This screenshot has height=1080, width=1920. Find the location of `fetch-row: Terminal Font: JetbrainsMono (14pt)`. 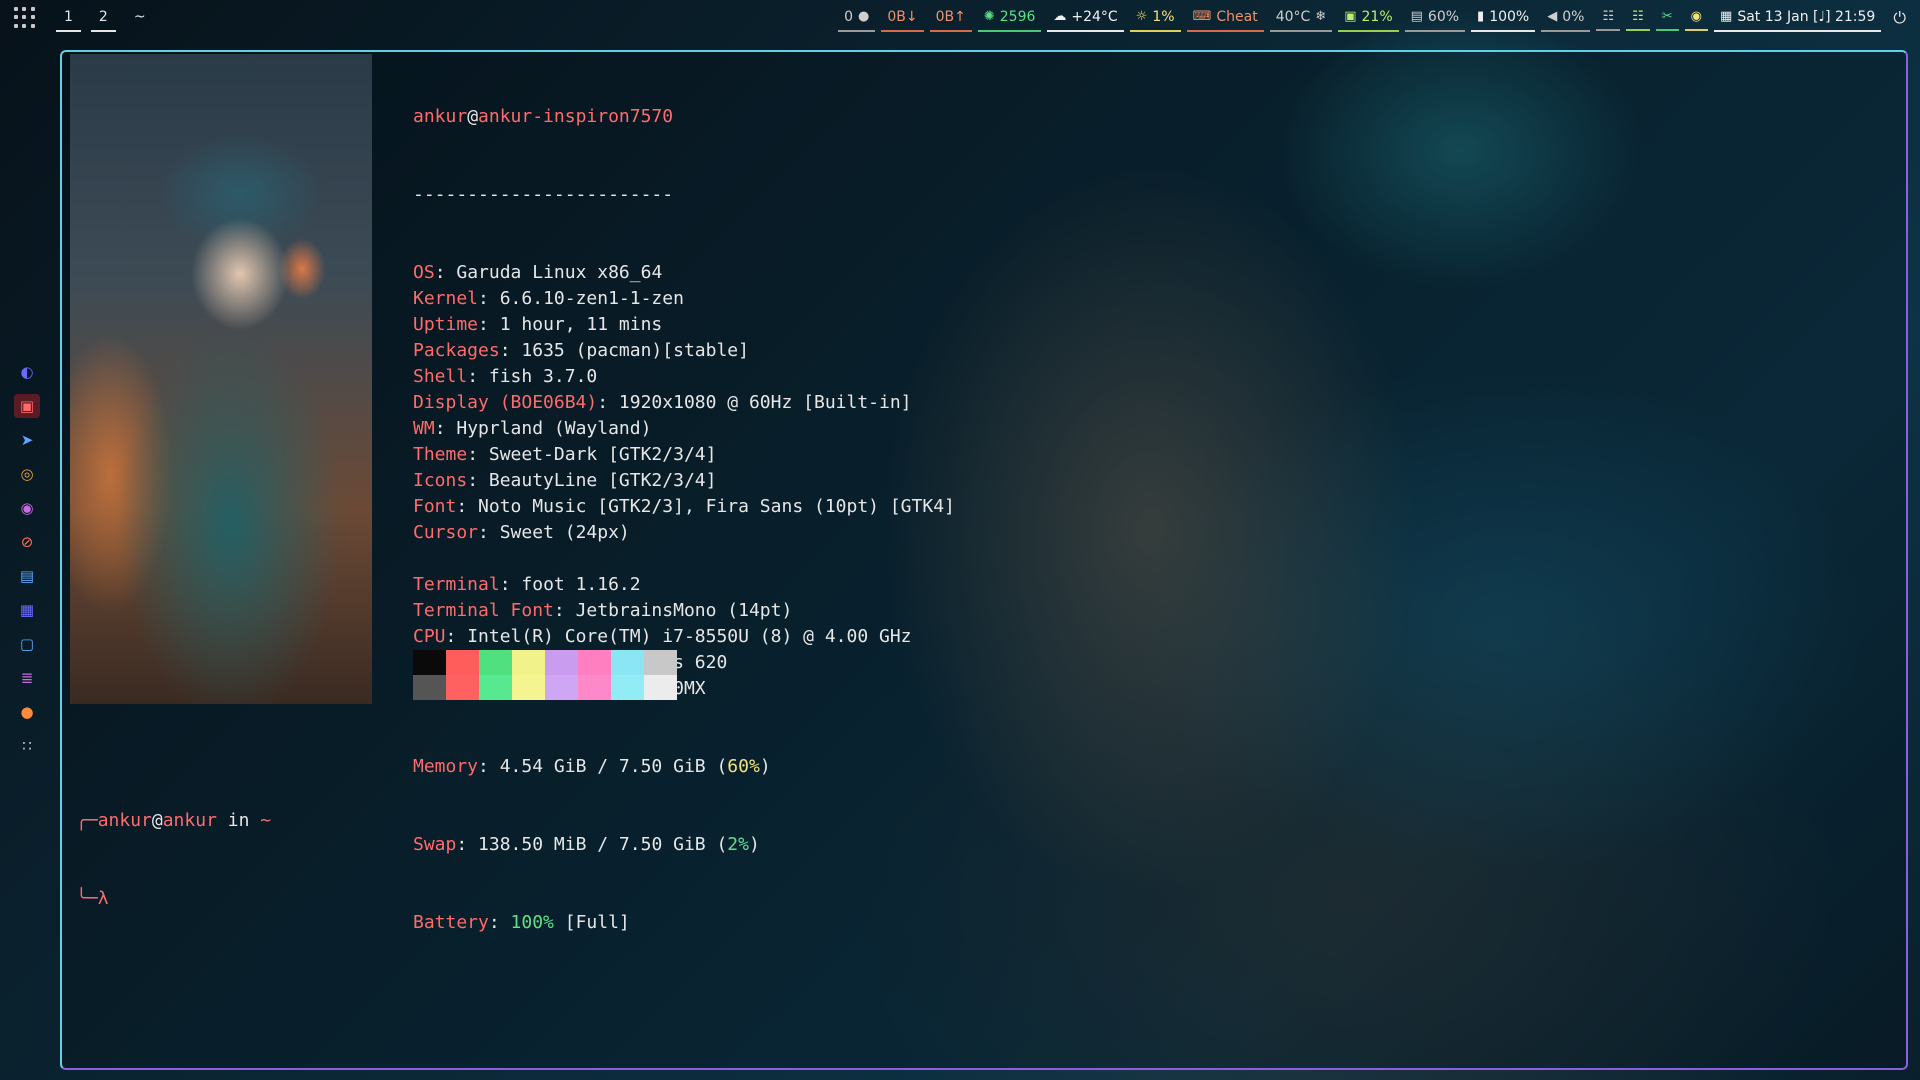

fetch-row: Terminal Font: JetbrainsMono (14pt) is located at coordinates (603, 610).